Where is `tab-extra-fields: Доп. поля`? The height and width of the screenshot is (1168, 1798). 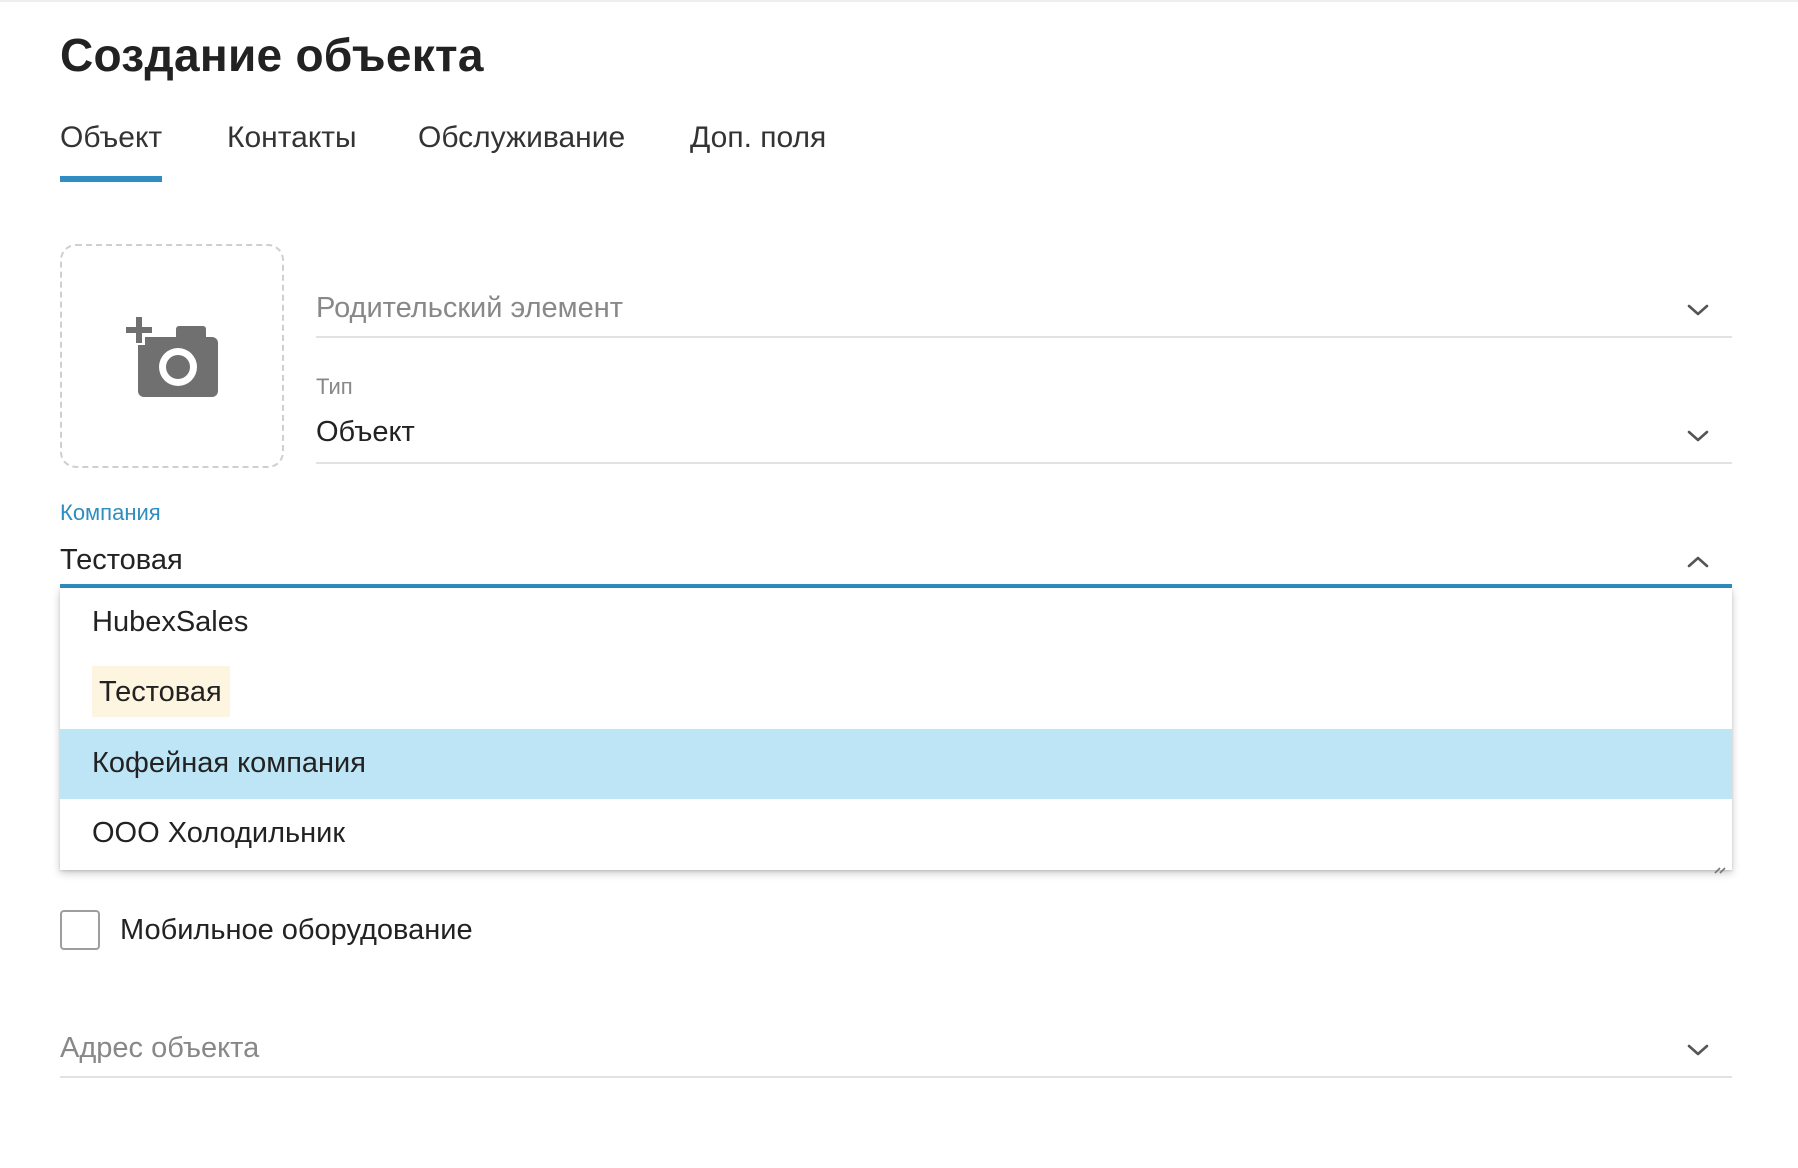 tab-extra-fields: Доп. поля is located at coordinates (758, 150).